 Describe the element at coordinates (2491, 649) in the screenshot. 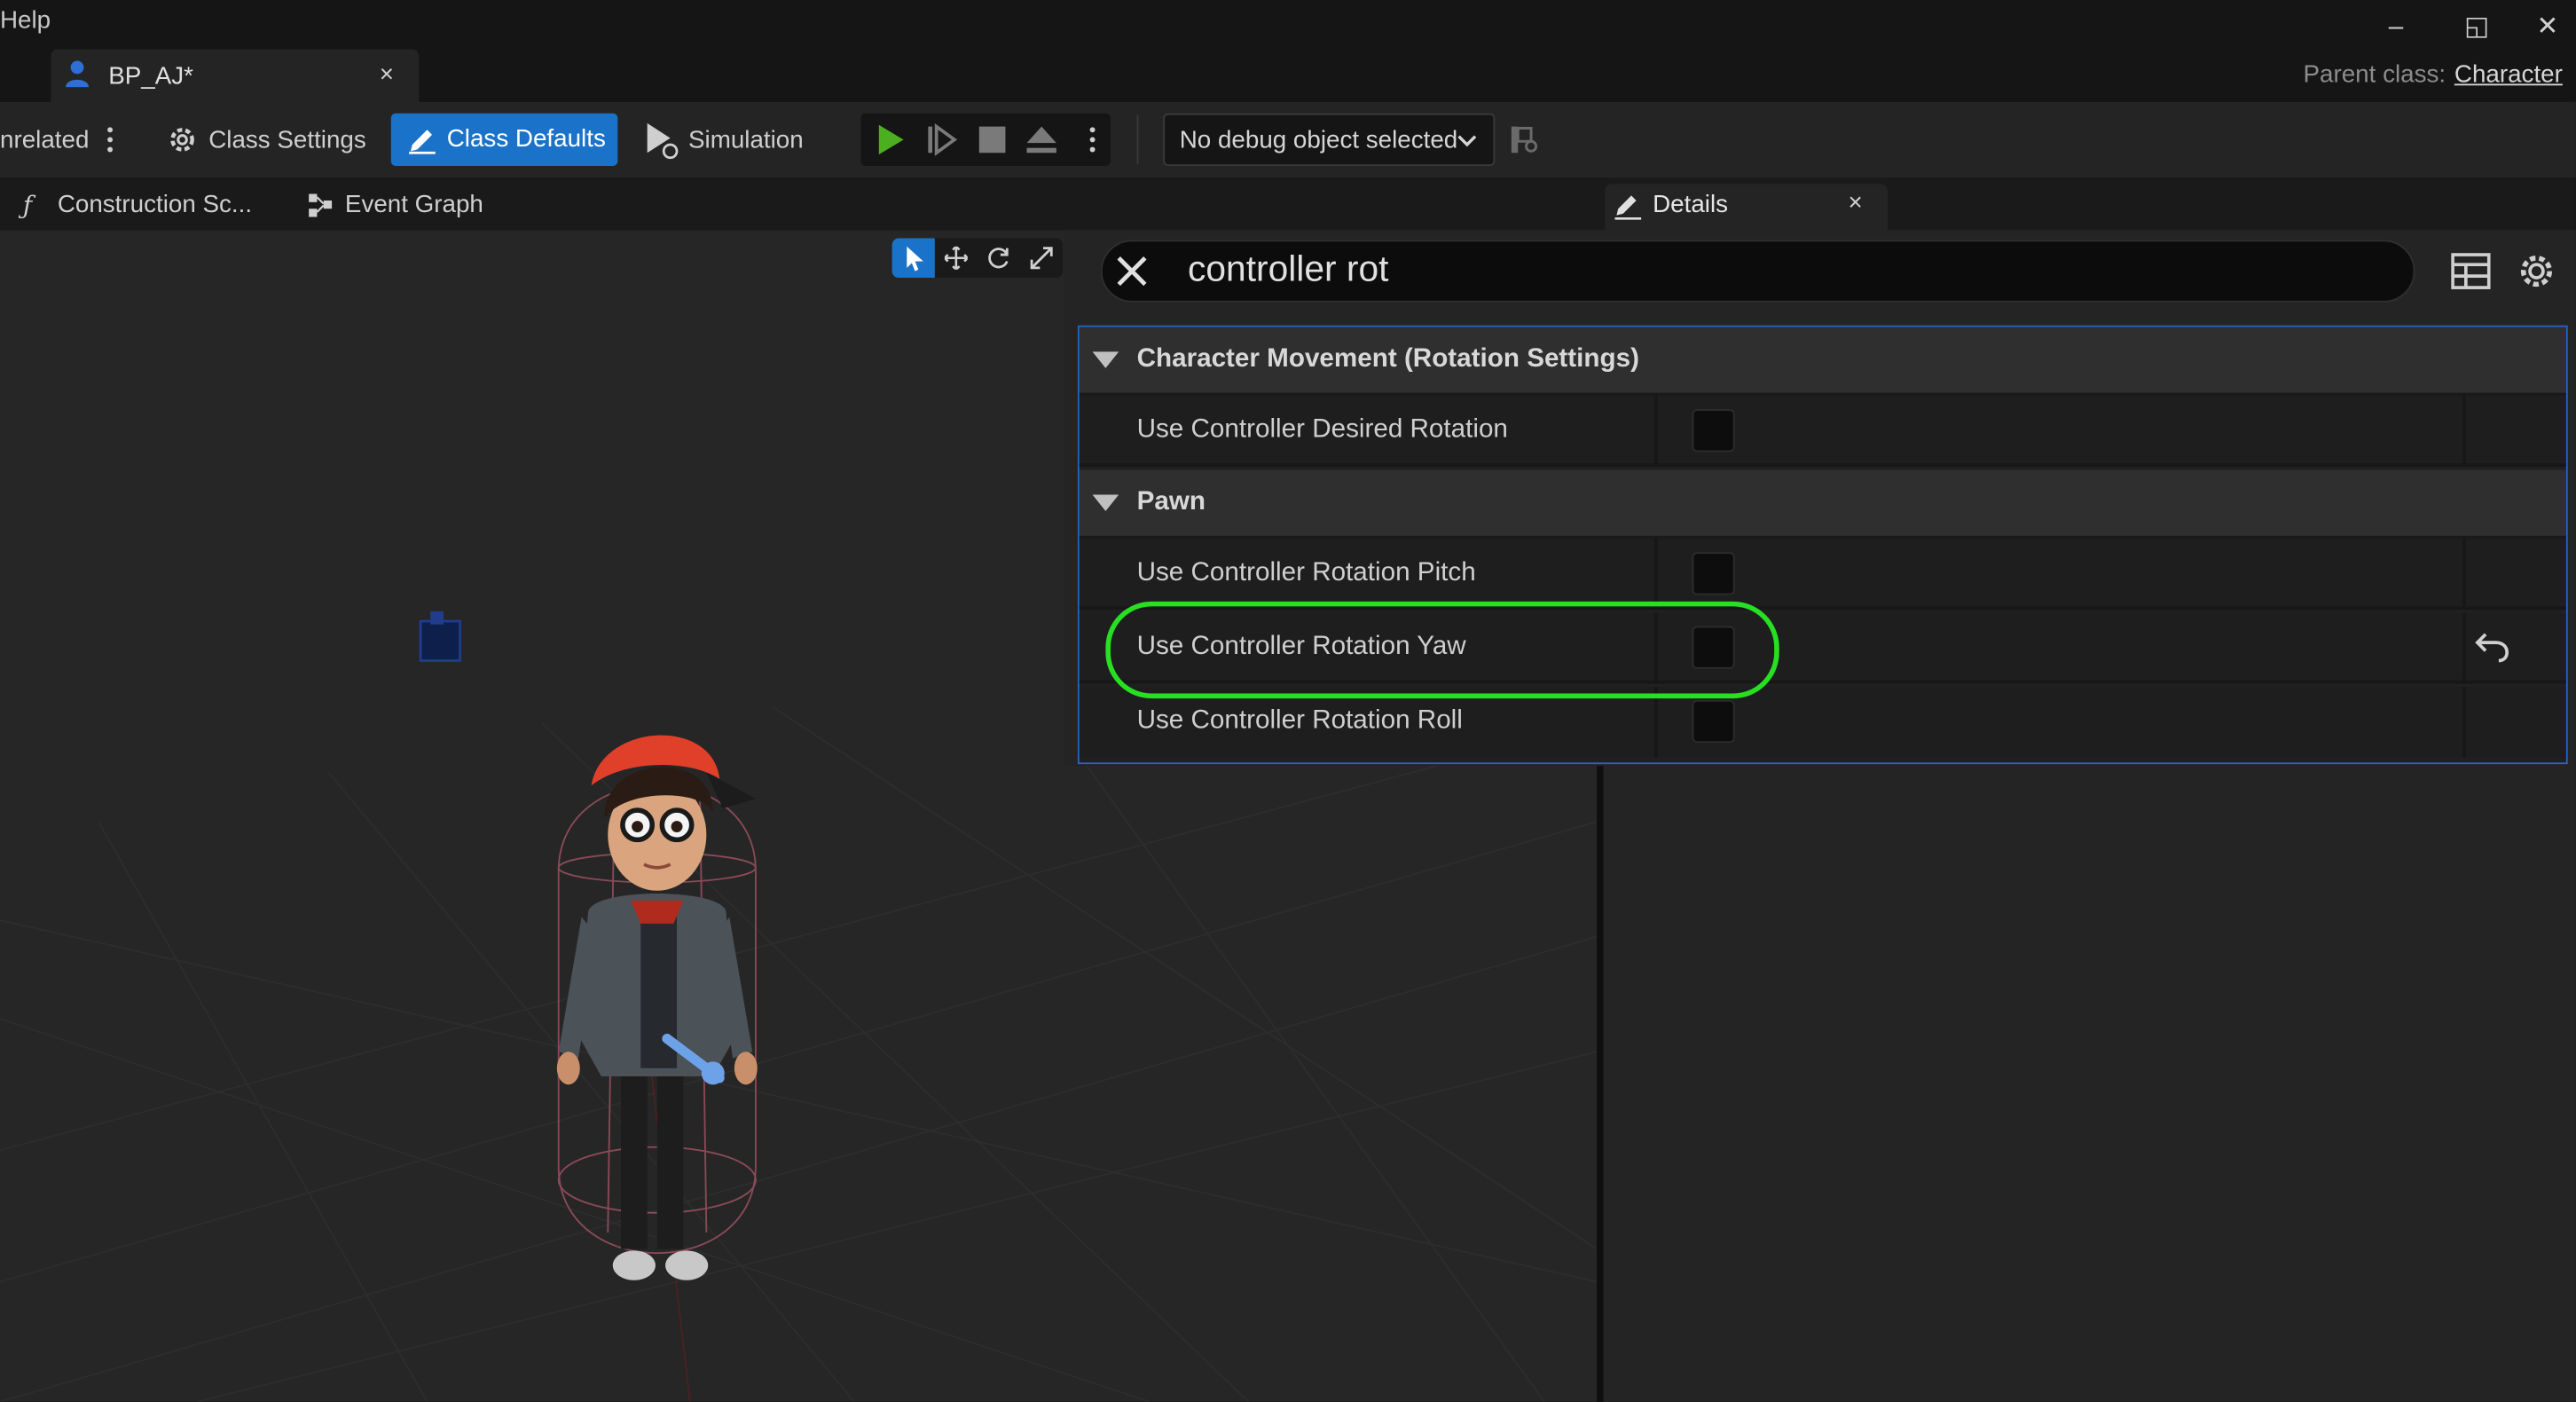

I see `reset-to-default-icon` at that location.